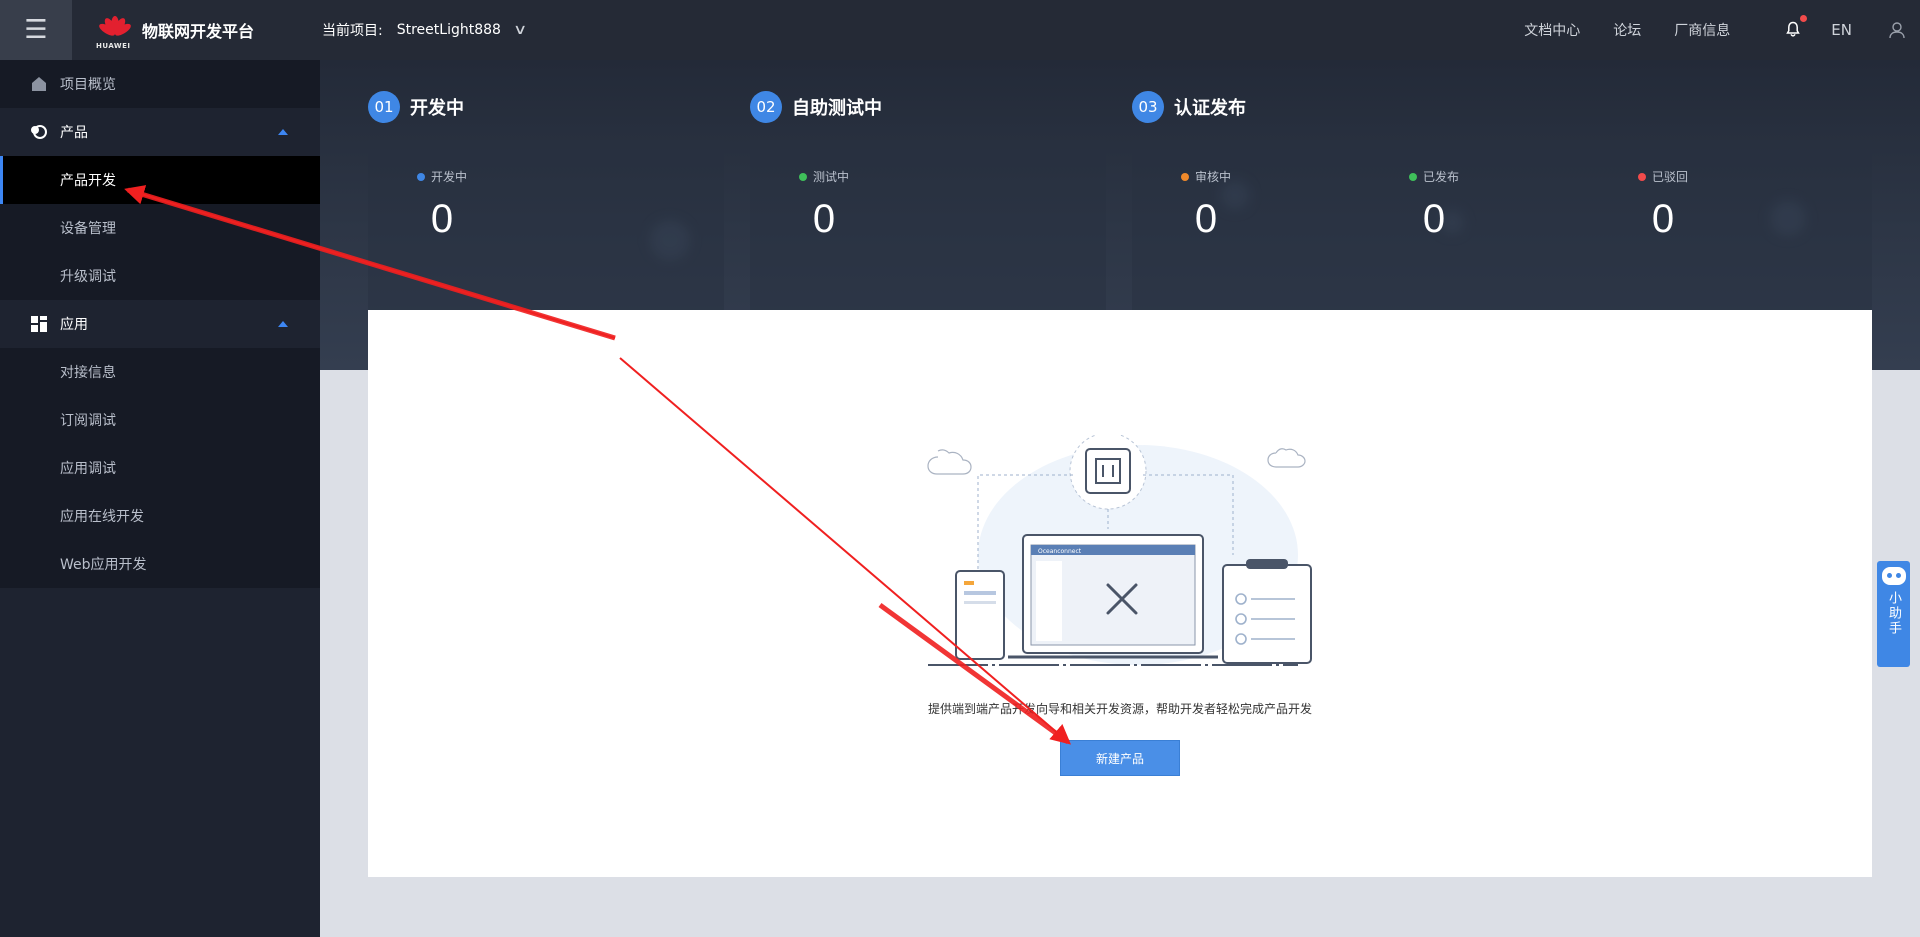  I want to click on stat-rejected: 已驳回 0, so click(1663, 205).